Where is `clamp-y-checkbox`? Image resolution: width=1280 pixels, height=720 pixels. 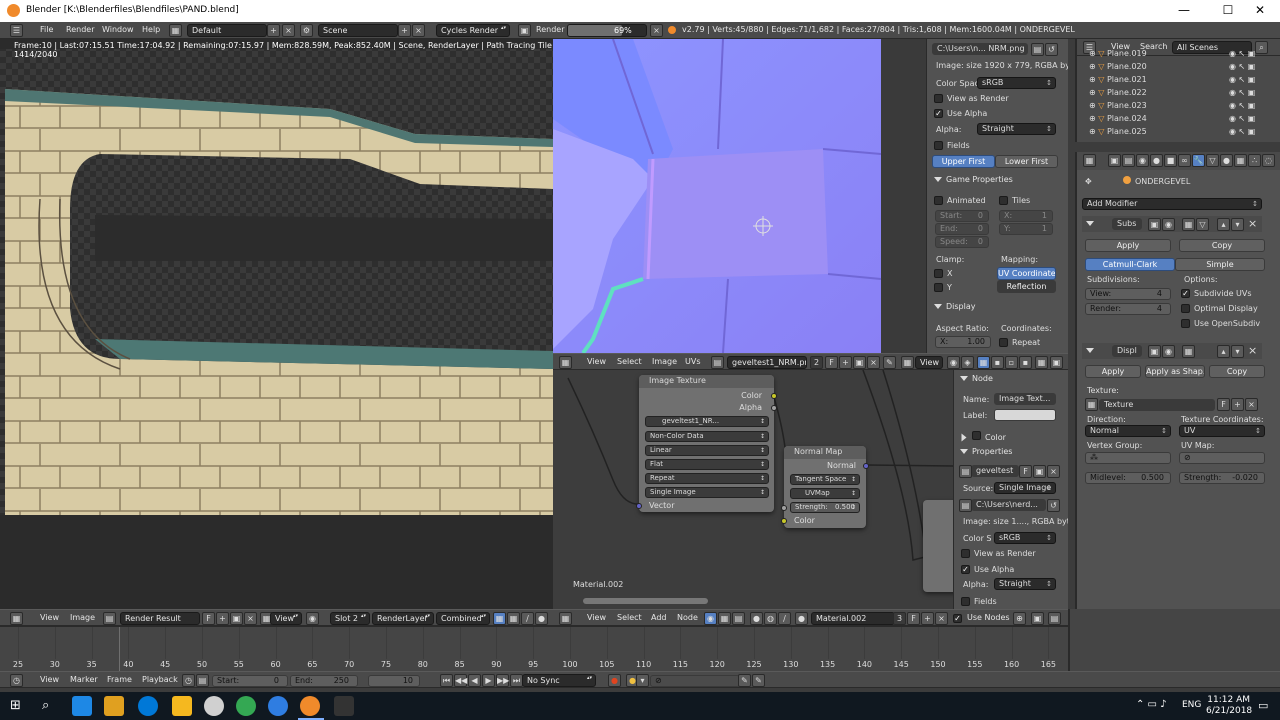
clamp-y-checkbox is located at coordinates (938, 287).